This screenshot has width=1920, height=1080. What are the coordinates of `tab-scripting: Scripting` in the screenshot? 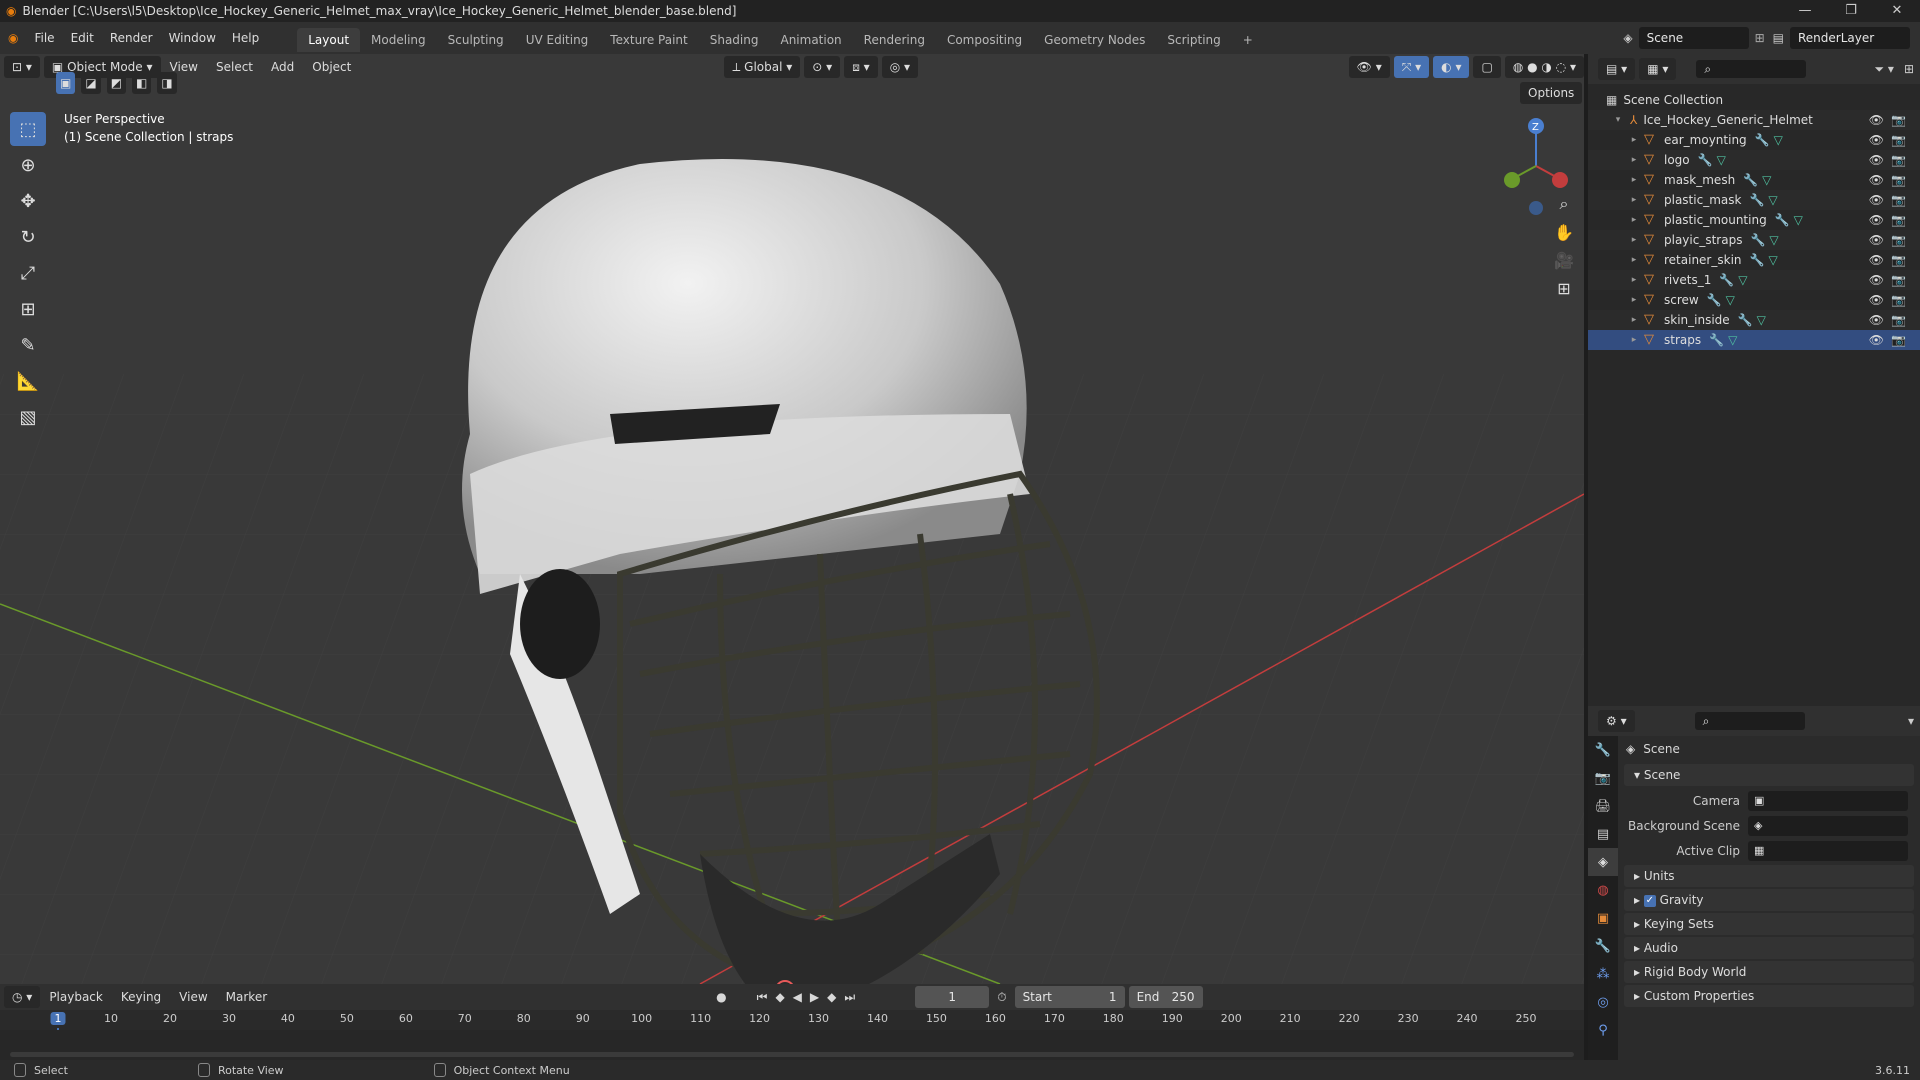 It's located at (1193, 40).